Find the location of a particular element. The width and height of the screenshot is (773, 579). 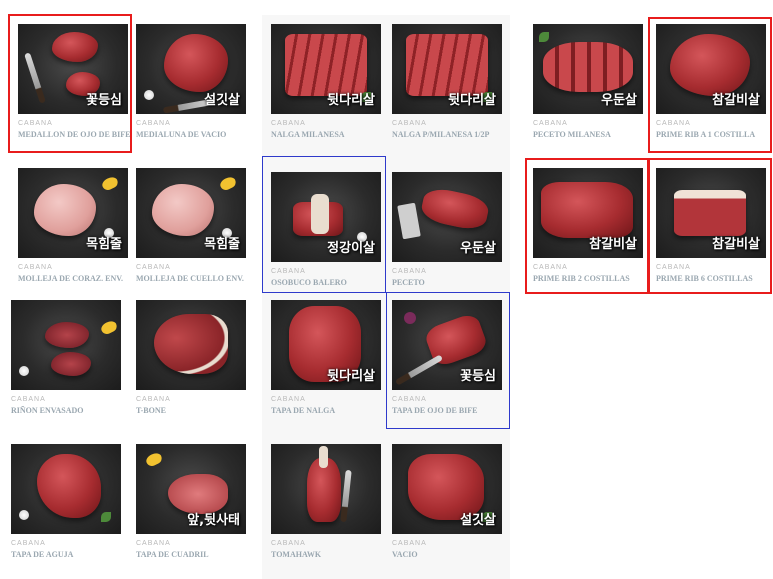

product-title: TAPA DE AGUJA is located at coordinates (70, 555).